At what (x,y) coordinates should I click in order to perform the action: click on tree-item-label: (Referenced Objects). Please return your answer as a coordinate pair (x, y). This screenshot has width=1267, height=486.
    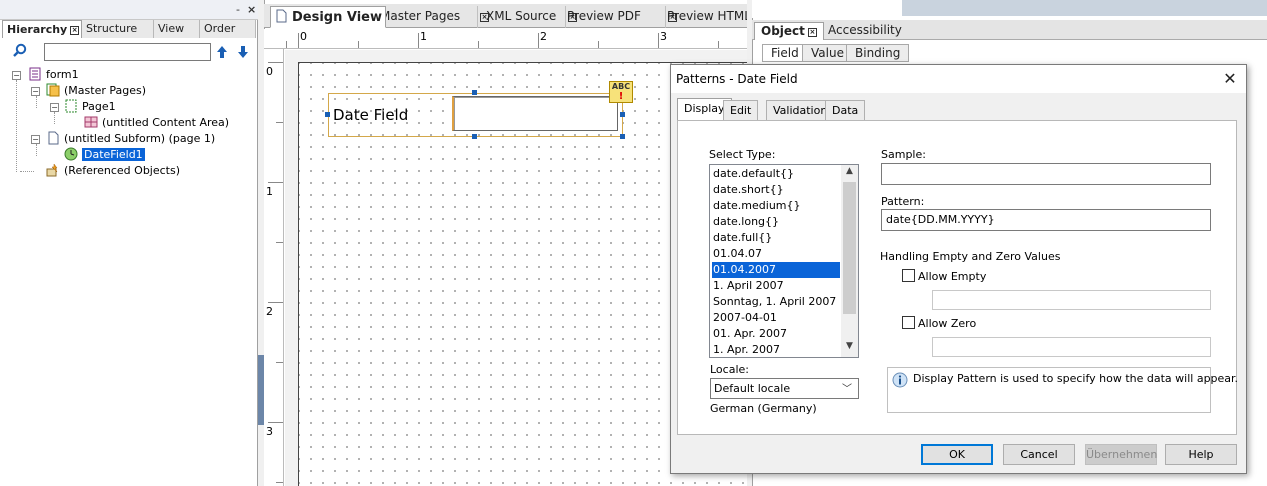
    Looking at the image, I should click on (122, 170).